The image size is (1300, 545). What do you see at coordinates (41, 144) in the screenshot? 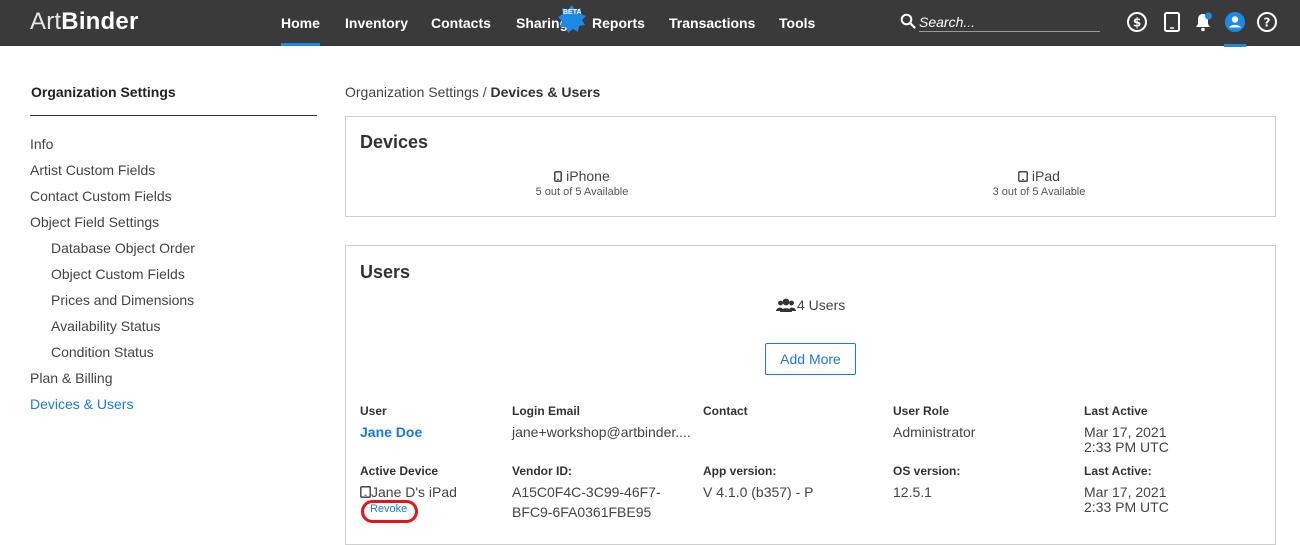
I see `sidebar-item-info: Info` at bounding box center [41, 144].